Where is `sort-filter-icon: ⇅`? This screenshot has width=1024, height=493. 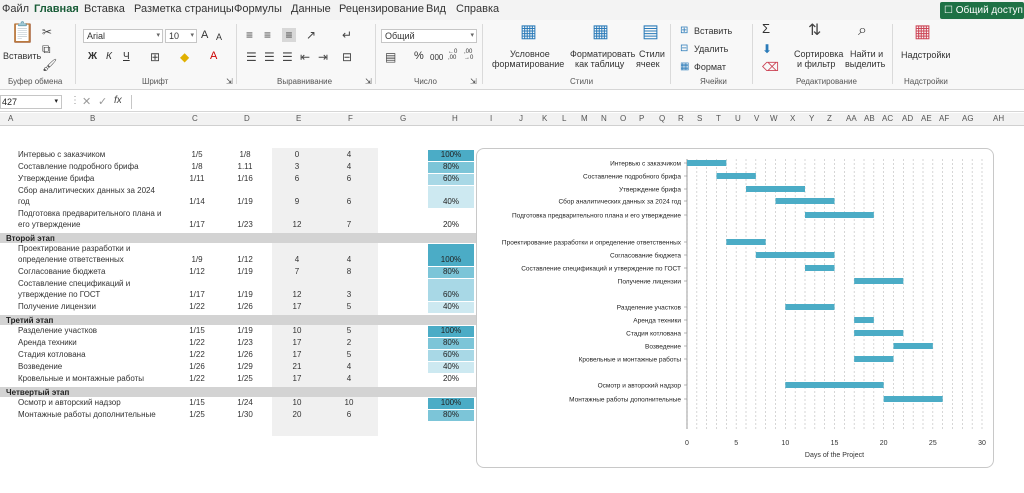 sort-filter-icon: ⇅ is located at coordinates (814, 31).